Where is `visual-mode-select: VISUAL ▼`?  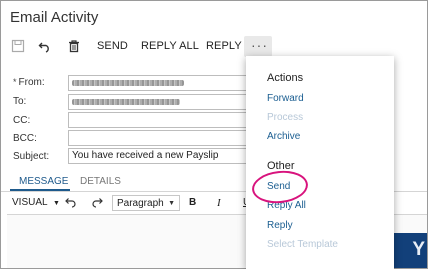 visual-mode-select: VISUAL ▼ is located at coordinates (36, 202).